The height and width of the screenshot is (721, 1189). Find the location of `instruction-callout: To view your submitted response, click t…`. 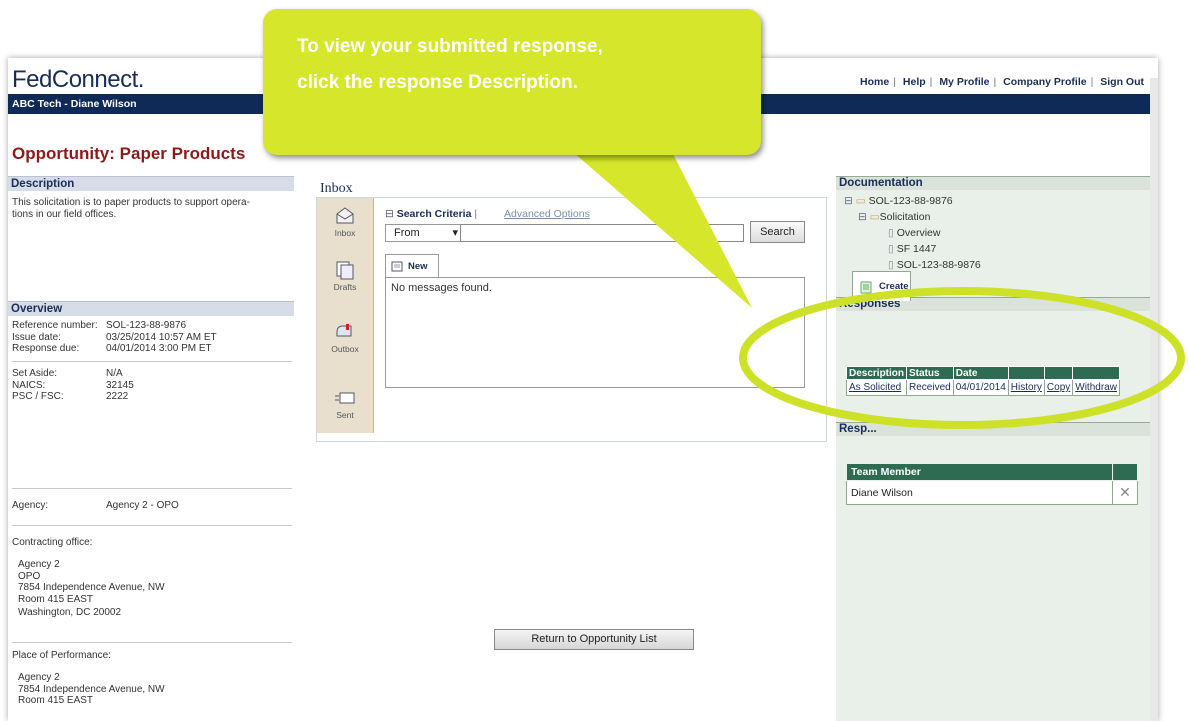

instruction-callout: To view your submitted response, click t… is located at coordinates (512, 82).